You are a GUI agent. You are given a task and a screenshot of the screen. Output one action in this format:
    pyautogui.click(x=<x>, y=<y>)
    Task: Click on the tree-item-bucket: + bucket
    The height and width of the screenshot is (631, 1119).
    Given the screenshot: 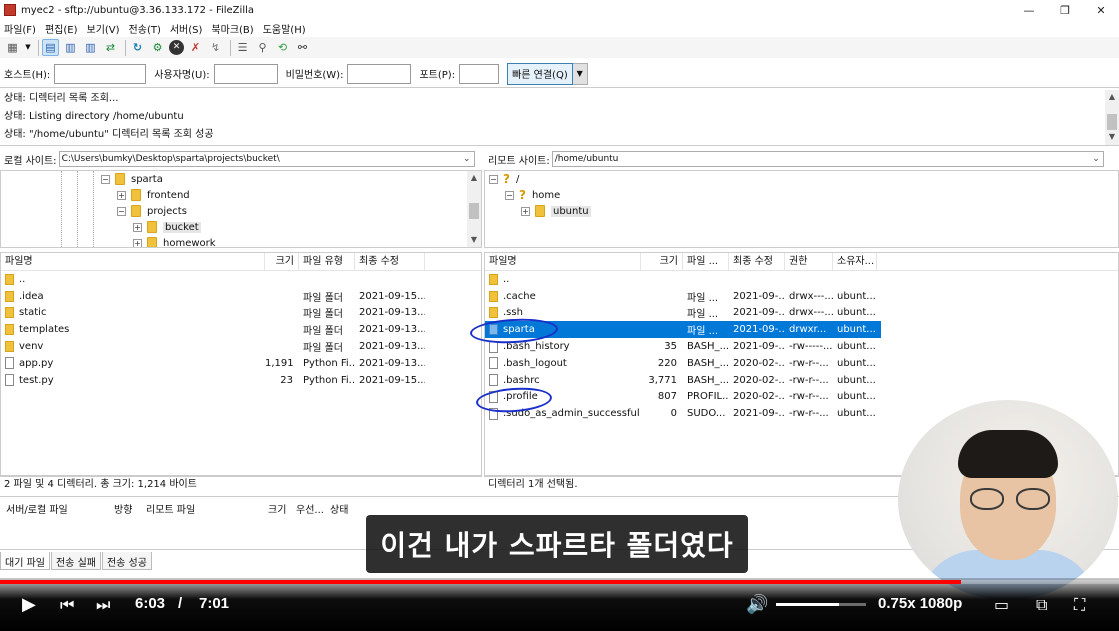 What is the action you would take?
    pyautogui.click(x=167, y=227)
    